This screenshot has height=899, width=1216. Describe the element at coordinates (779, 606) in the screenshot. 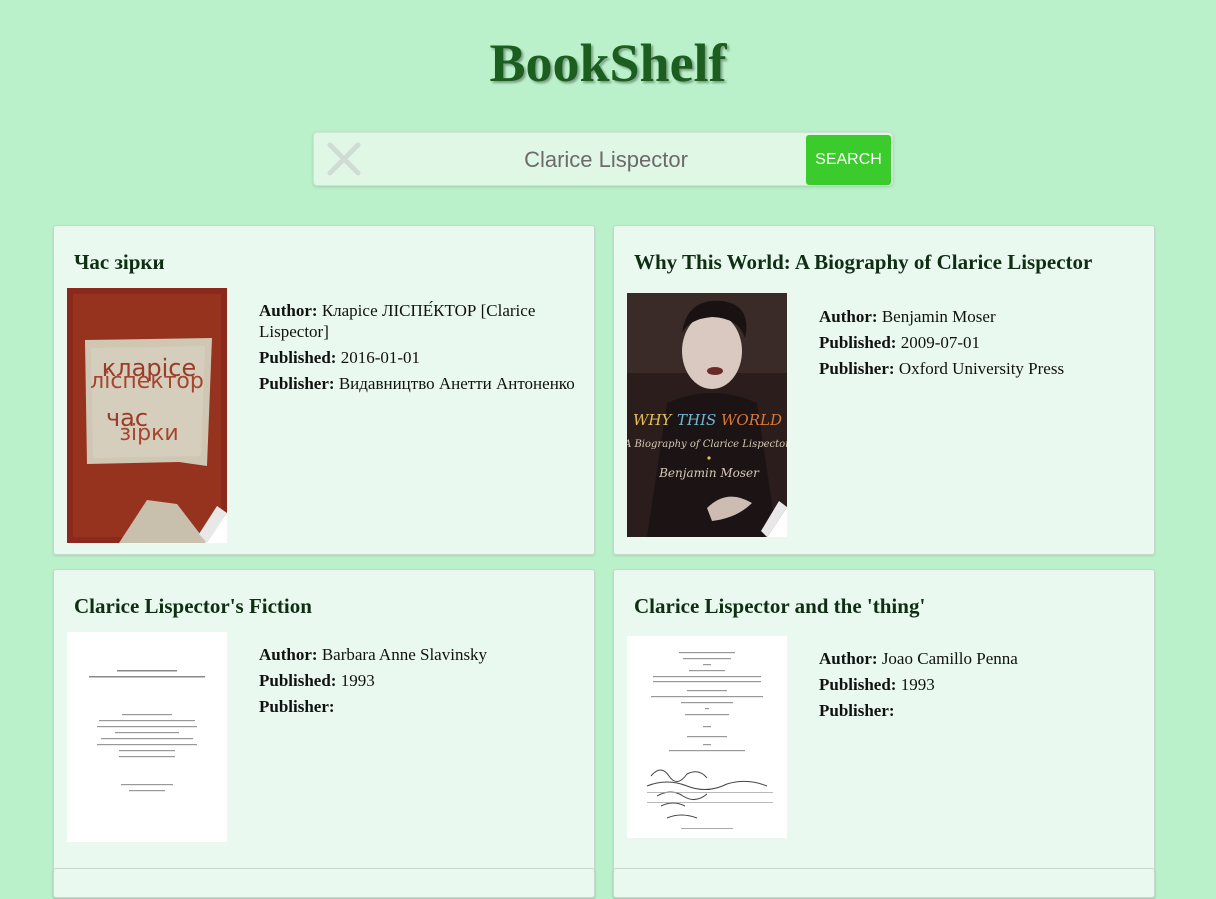

I see `book-title: Clarice Lispector and the 'thing'` at that location.